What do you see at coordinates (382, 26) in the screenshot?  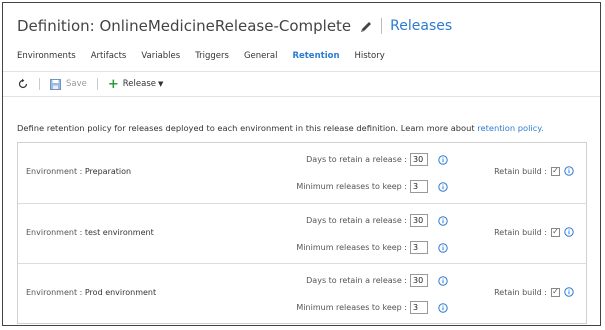 I see `title-divider` at bounding box center [382, 26].